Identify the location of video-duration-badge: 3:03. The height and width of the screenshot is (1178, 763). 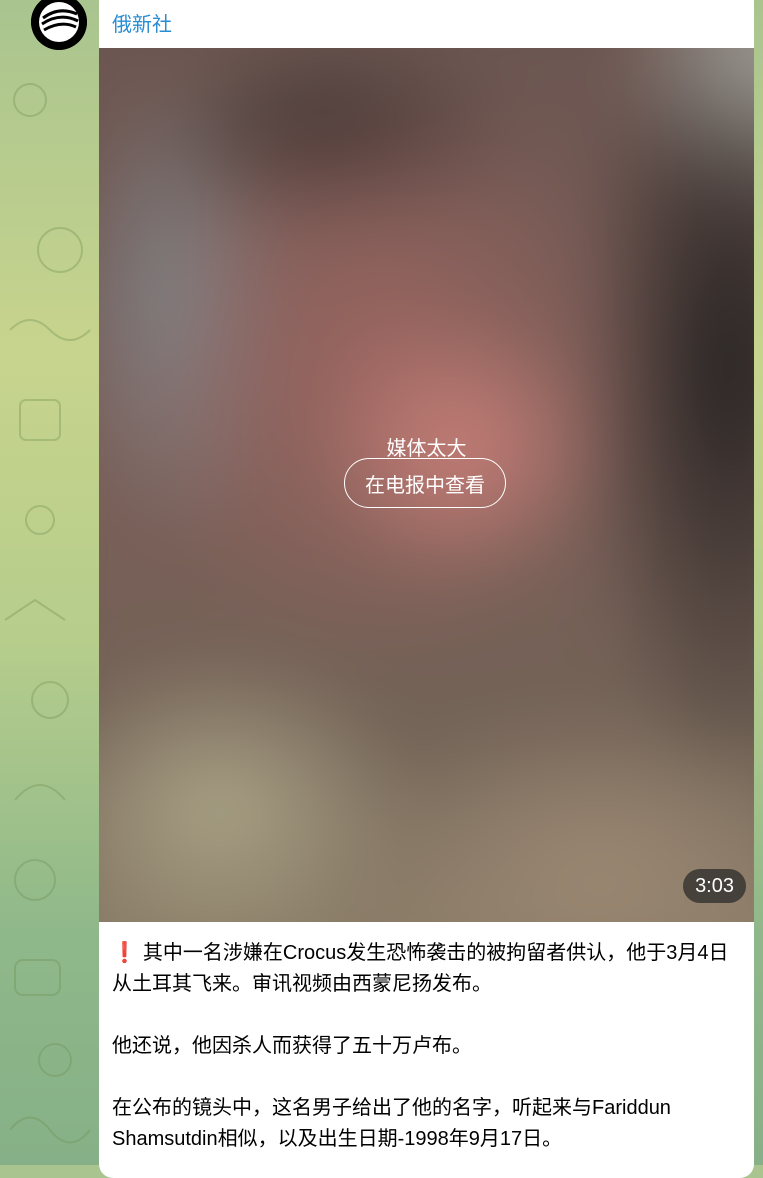
(714, 886).